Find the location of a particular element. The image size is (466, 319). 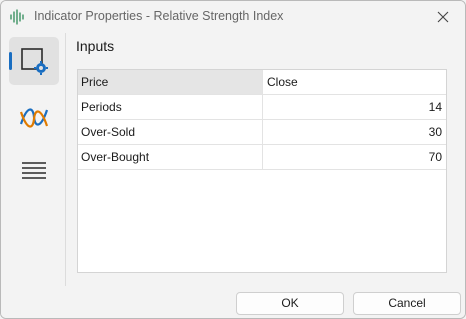

waveform-app-icon is located at coordinates (18, 17).